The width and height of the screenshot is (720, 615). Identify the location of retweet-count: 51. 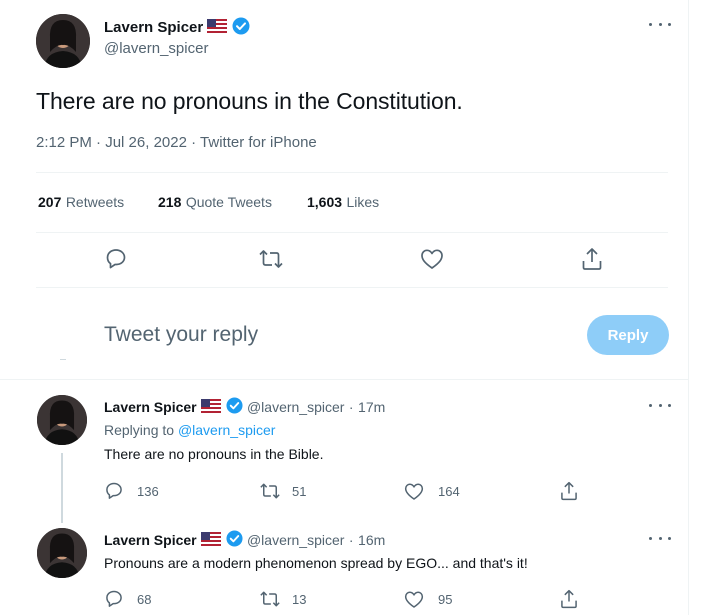
(299, 491).